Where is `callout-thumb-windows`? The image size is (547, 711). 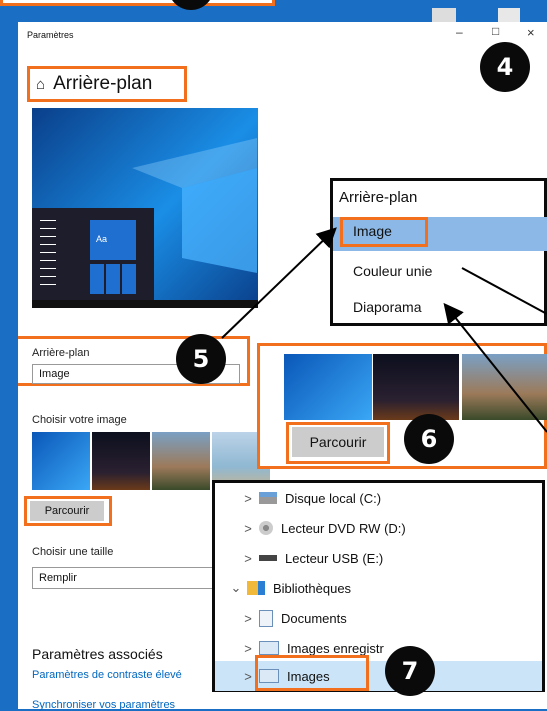 callout-thumb-windows is located at coordinates (328, 387).